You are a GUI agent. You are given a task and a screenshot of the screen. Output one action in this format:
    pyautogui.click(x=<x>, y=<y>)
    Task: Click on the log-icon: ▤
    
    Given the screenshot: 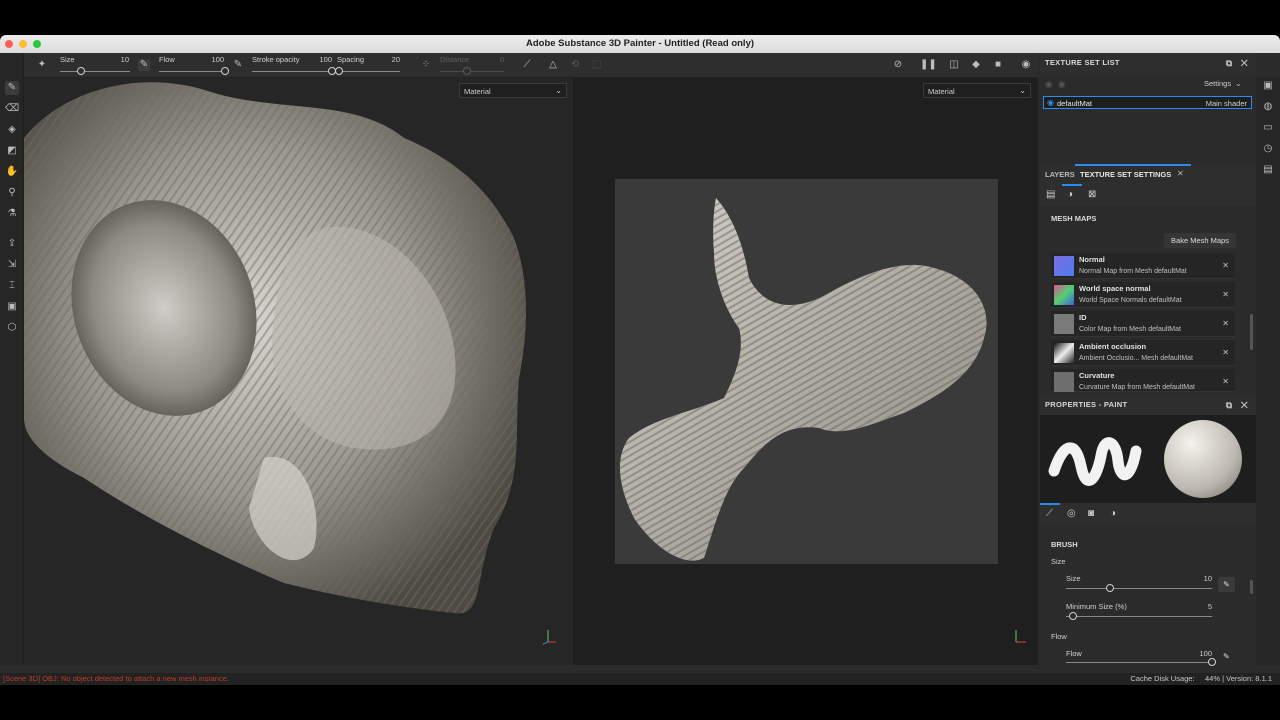 What is the action you would take?
    pyautogui.click(x=1268, y=170)
    